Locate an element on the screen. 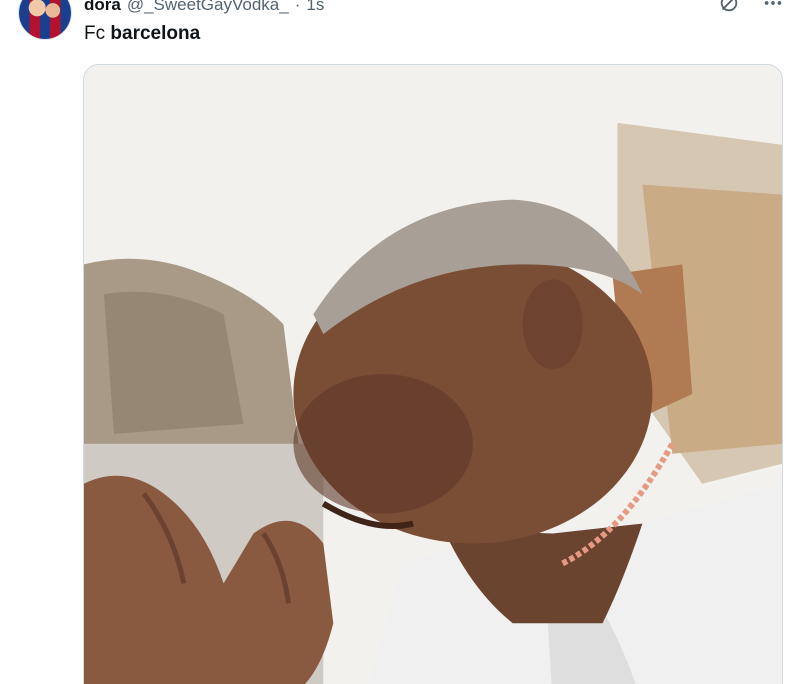 The image size is (812, 684). author-handle: @_SweetGayVodka_ is located at coordinates (208, 7).